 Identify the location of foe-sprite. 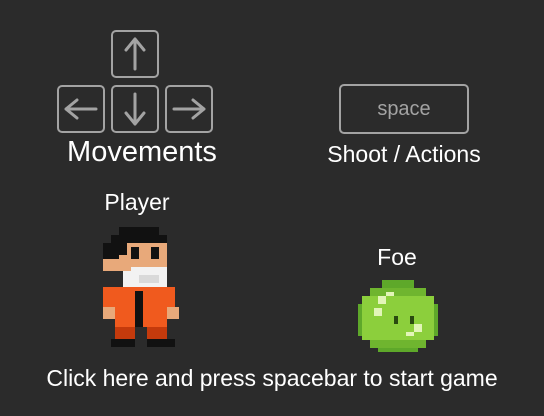
(398, 316).